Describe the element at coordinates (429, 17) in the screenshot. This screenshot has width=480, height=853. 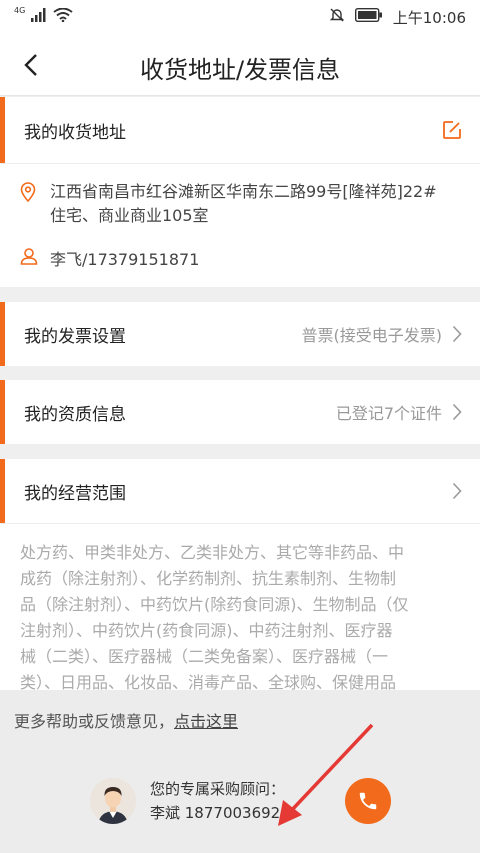
I see `clock-time: 上午10:06` at that location.